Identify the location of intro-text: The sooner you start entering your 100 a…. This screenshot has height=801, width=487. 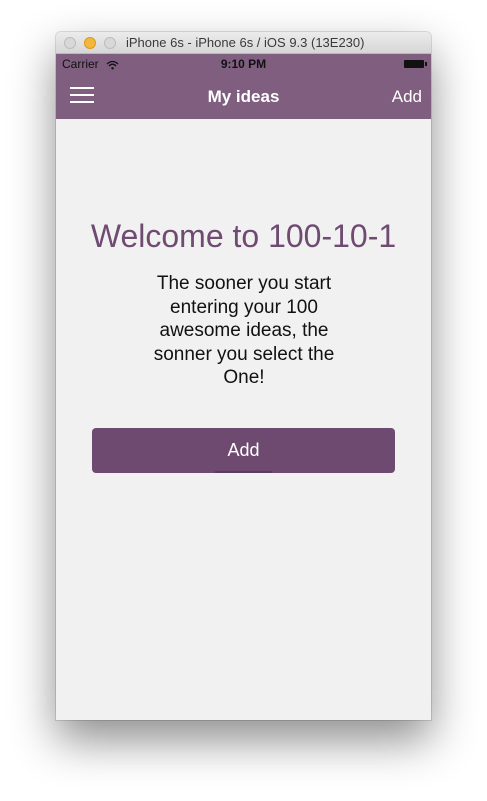
(244, 330).